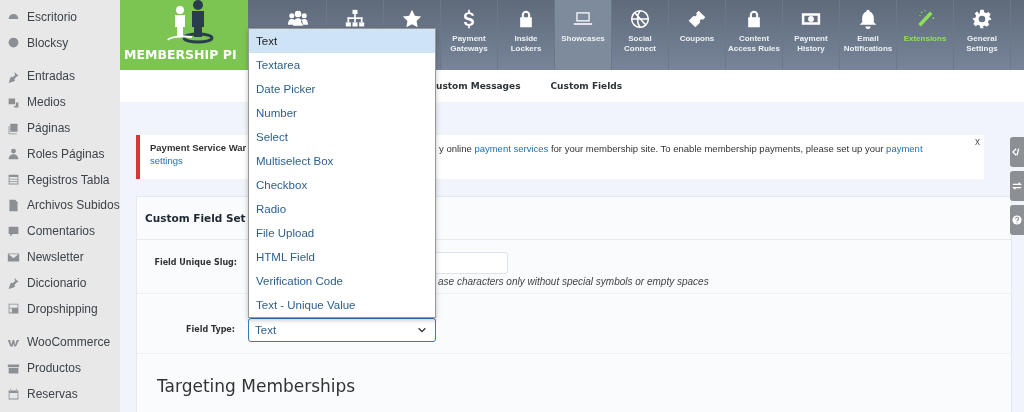 The width and height of the screenshot is (1024, 412). Describe the element at coordinates (195, 263) in the screenshot. I see `field-label: Field Unique Slug:` at that location.